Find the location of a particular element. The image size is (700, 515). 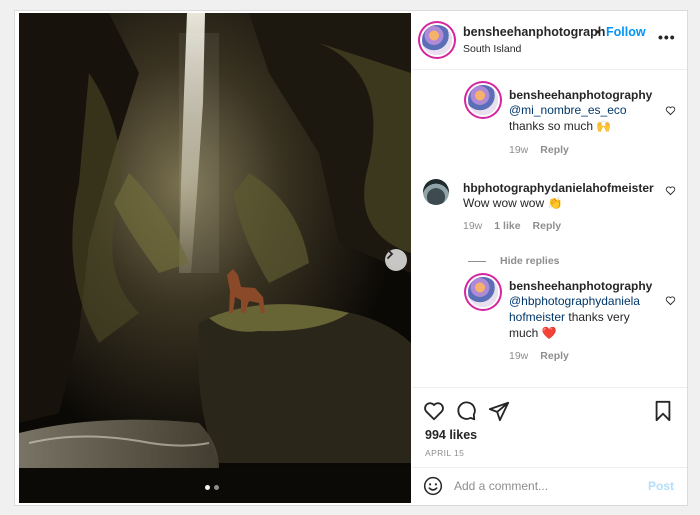

comment-text-cont: much ❤️ is located at coordinates (533, 333).